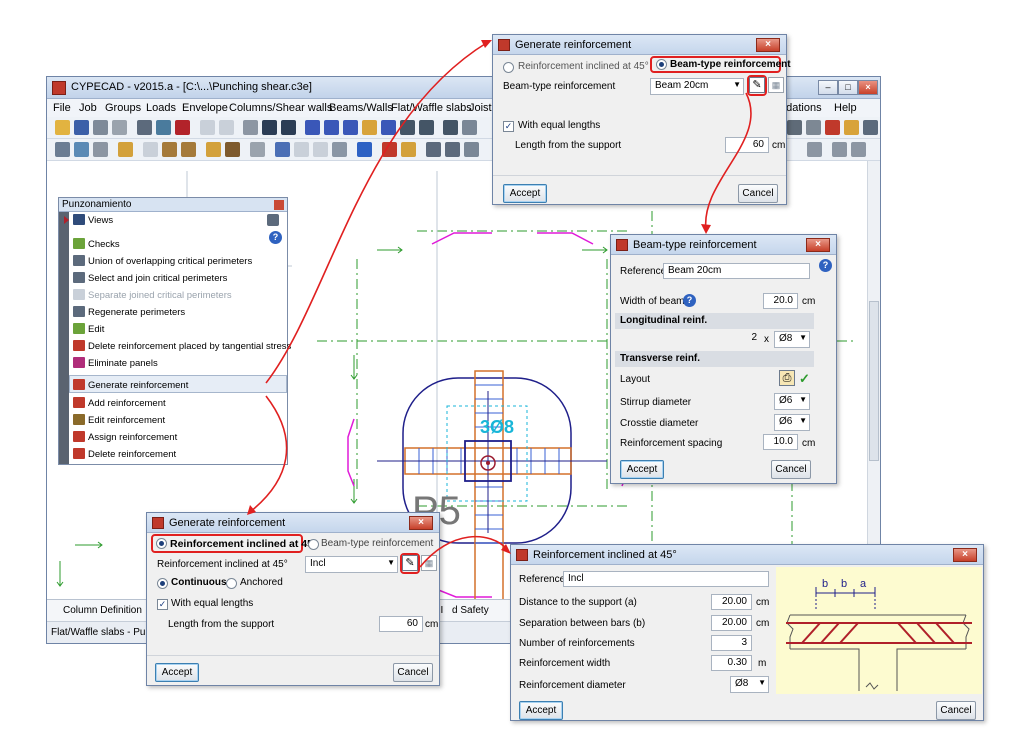  What do you see at coordinates (320, 149) in the screenshot?
I see `warning-icon` at bounding box center [320, 149].